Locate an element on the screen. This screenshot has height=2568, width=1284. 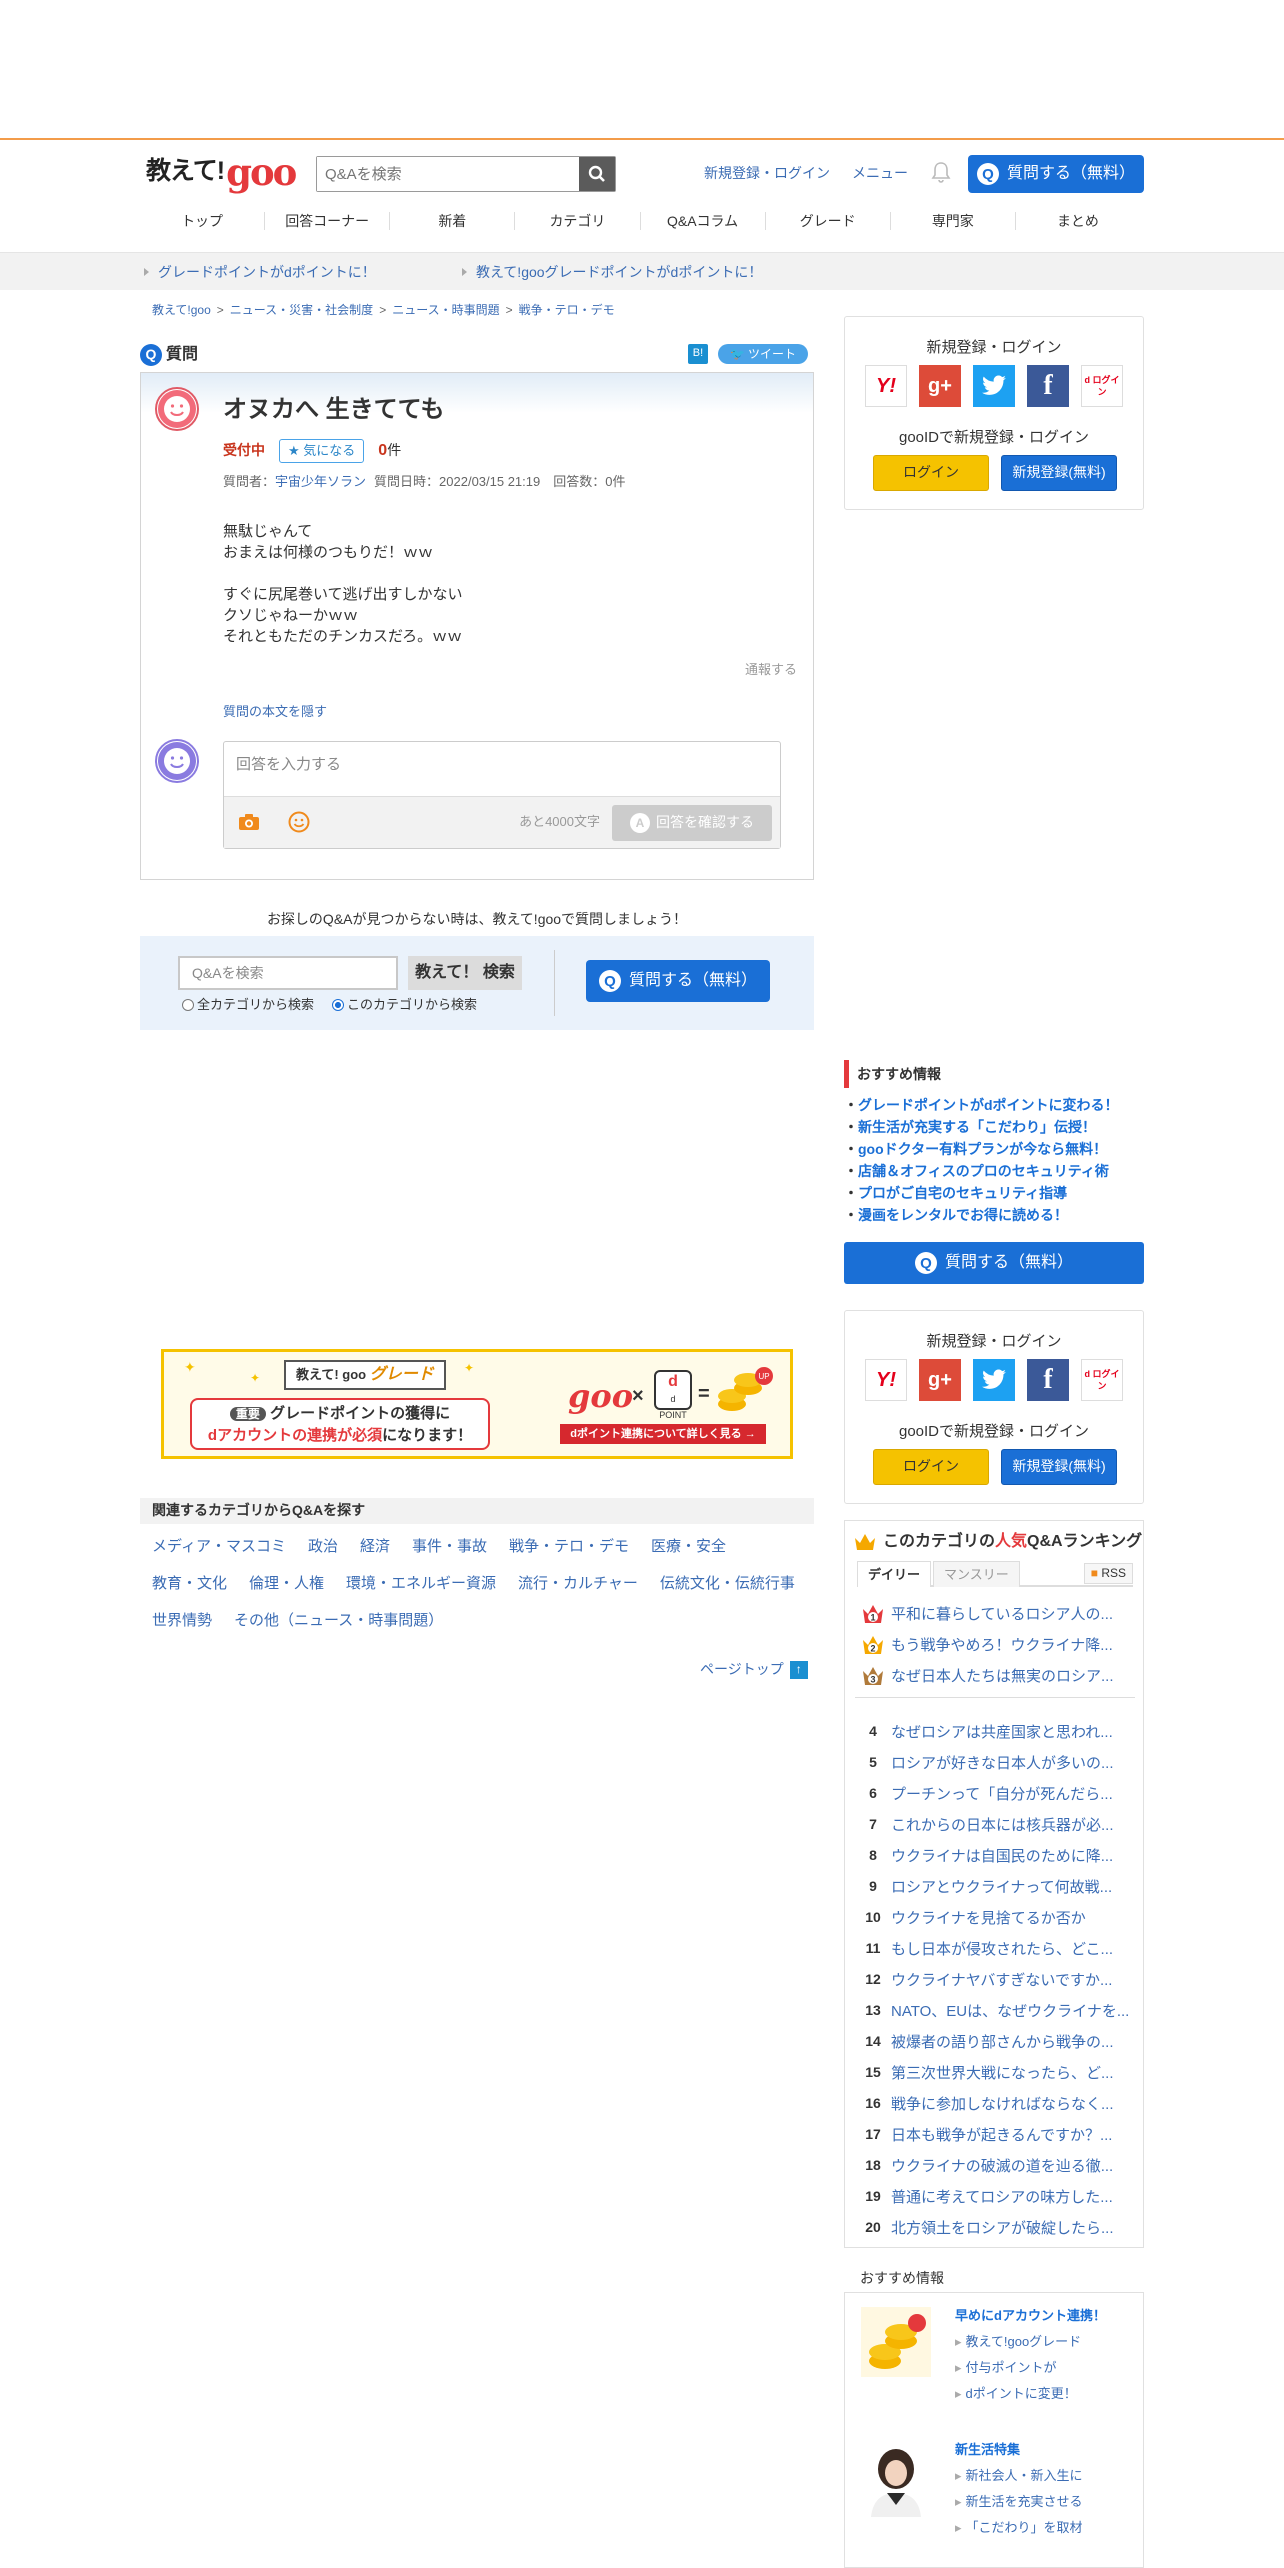
breadcrumb-item: ニュース・時事問題 is located at coordinates (445, 310).